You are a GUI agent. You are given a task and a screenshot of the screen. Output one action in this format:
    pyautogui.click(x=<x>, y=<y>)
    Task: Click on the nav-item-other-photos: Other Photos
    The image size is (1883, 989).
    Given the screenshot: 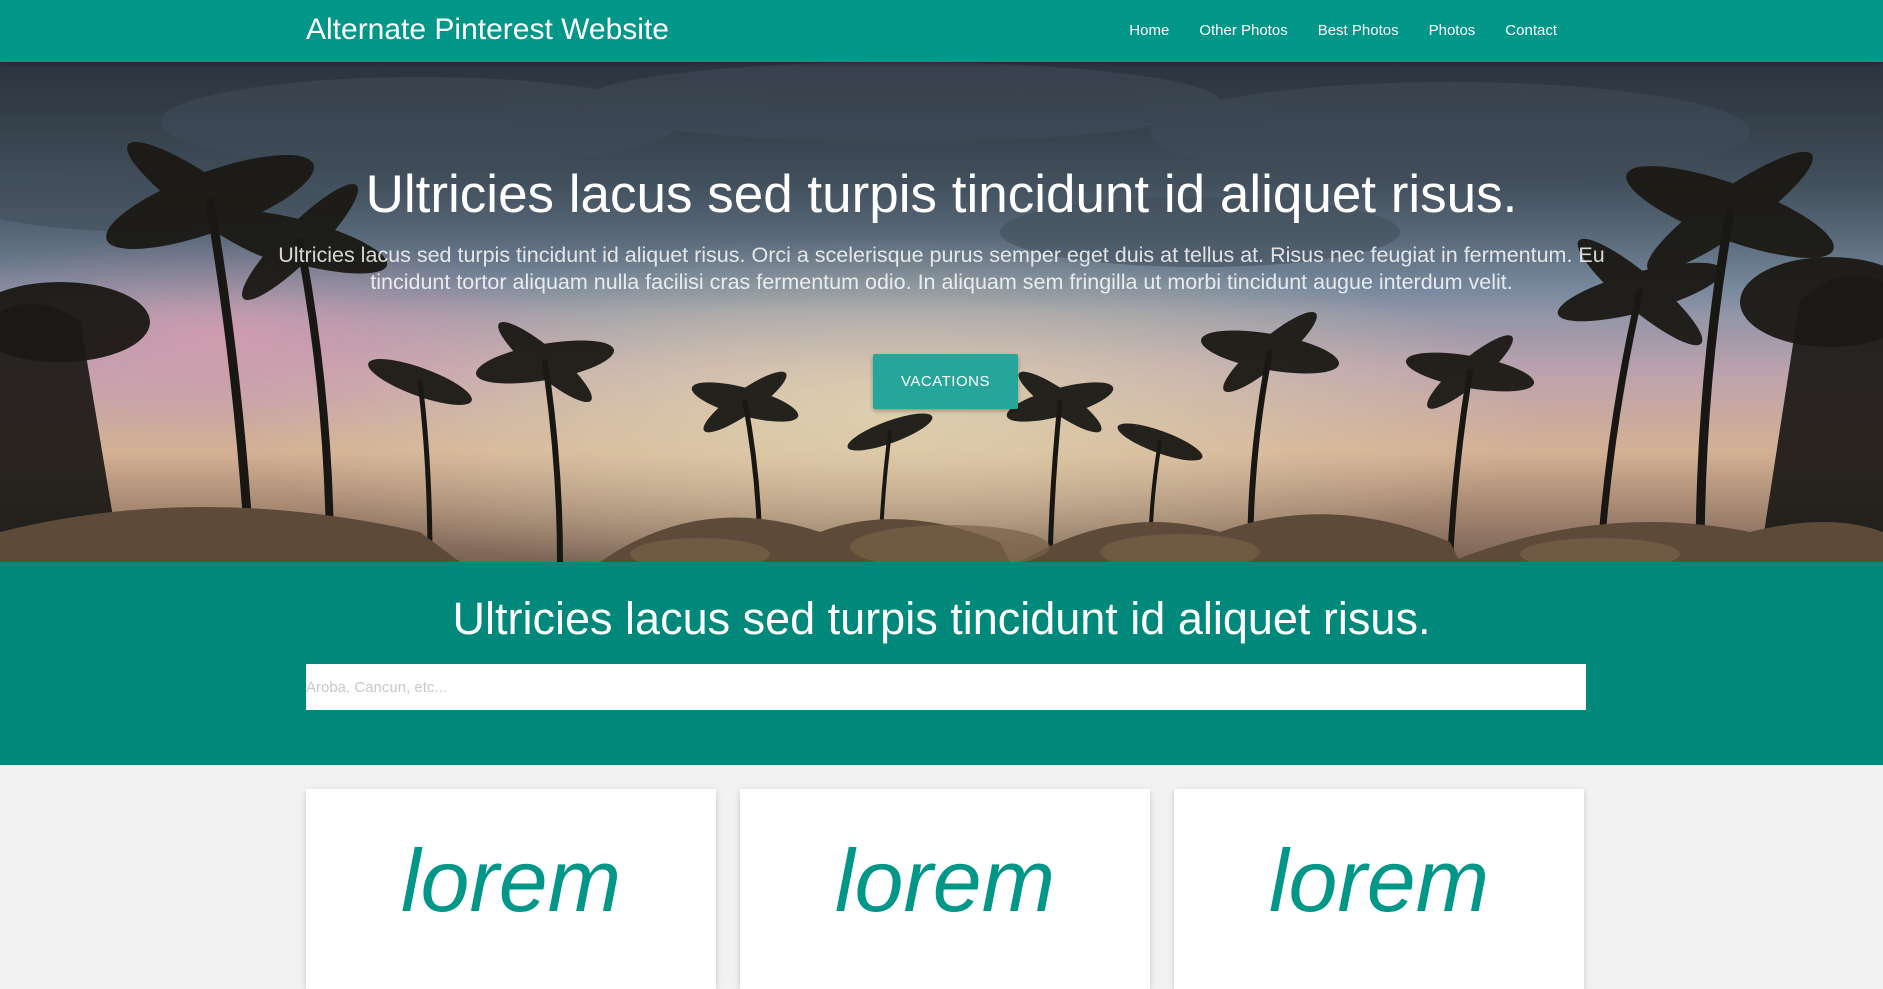 What is the action you would take?
    pyautogui.click(x=1243, y=31)
    